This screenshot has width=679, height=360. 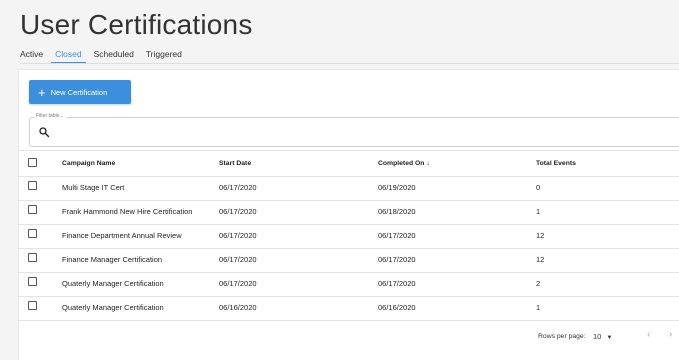 I want to click on search-icon, so click(x=44, y=132).